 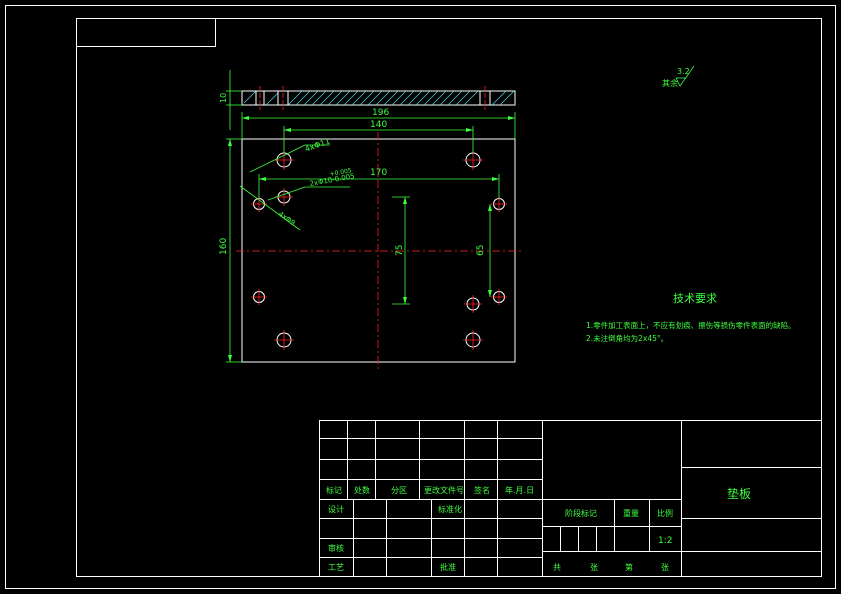 I want to click on roughness-note: 其余, so click(x=670, y=83).